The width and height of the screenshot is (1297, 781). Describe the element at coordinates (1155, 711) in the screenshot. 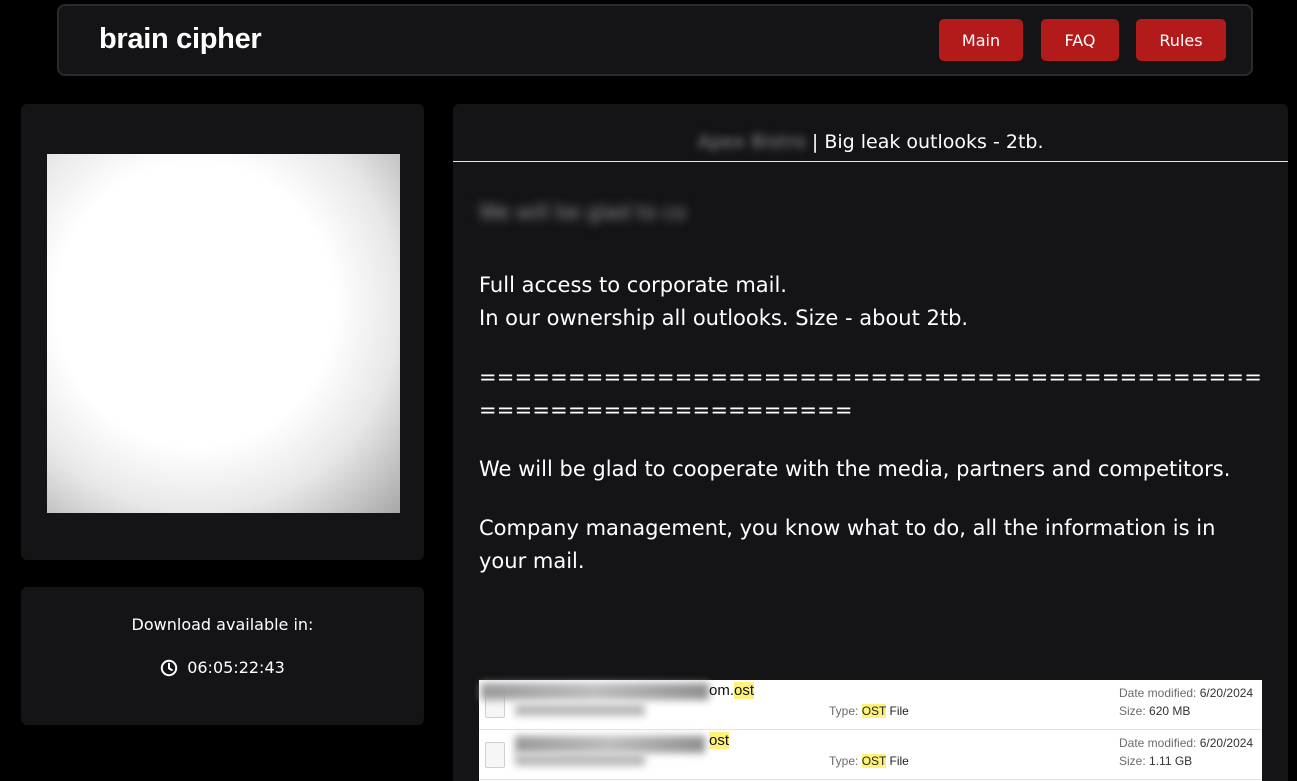

I see `file-size: Size: 620 MB` at that location.